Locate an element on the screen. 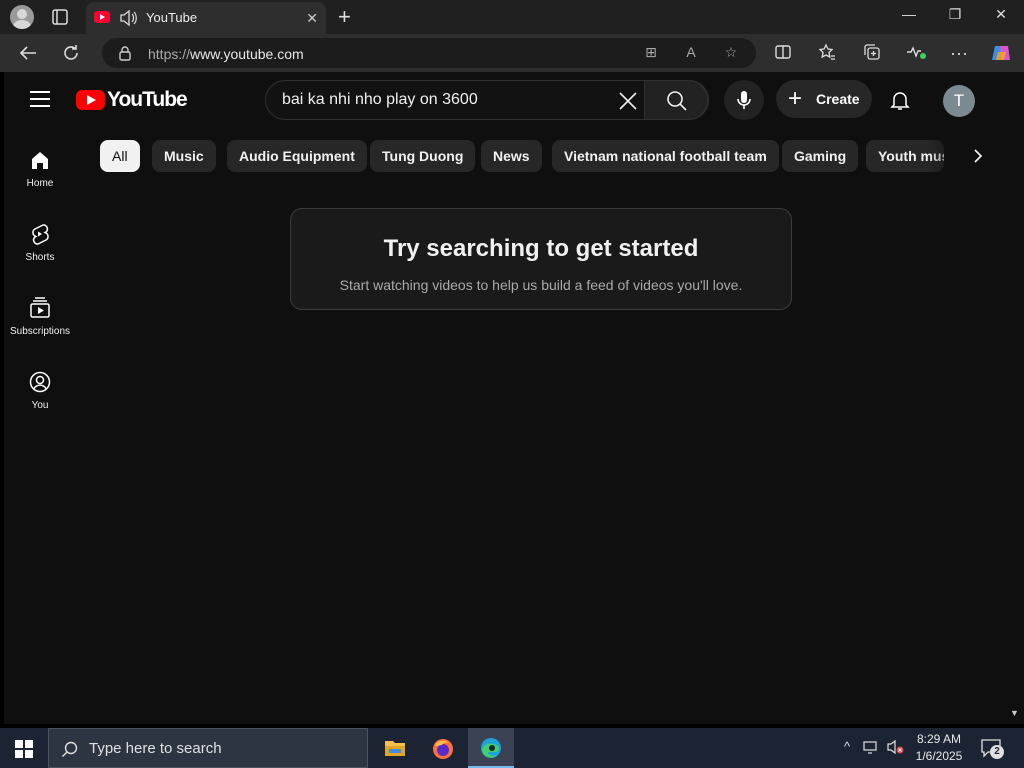 The image size is (1024, 768). url-text: https://www.youtube.com is located at coordinates (226, 54).